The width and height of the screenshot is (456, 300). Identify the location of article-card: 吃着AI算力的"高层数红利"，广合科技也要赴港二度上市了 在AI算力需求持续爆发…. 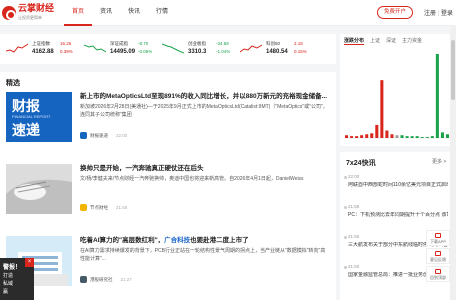
(168, 263).